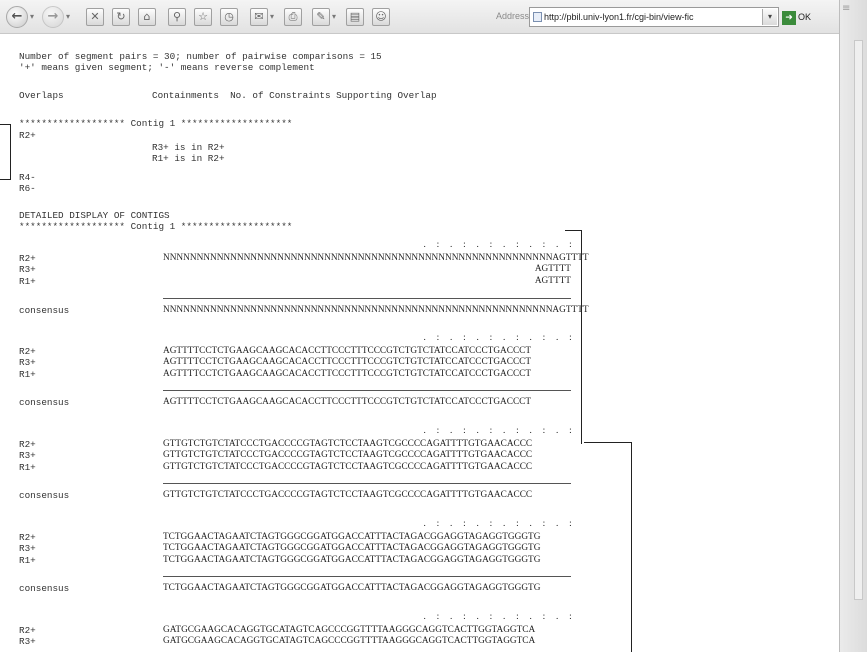  What do you see at coordinates (203, 17) in the screenshot?
I see `favorites-icon: ☆` at bounding box center [203, 17].